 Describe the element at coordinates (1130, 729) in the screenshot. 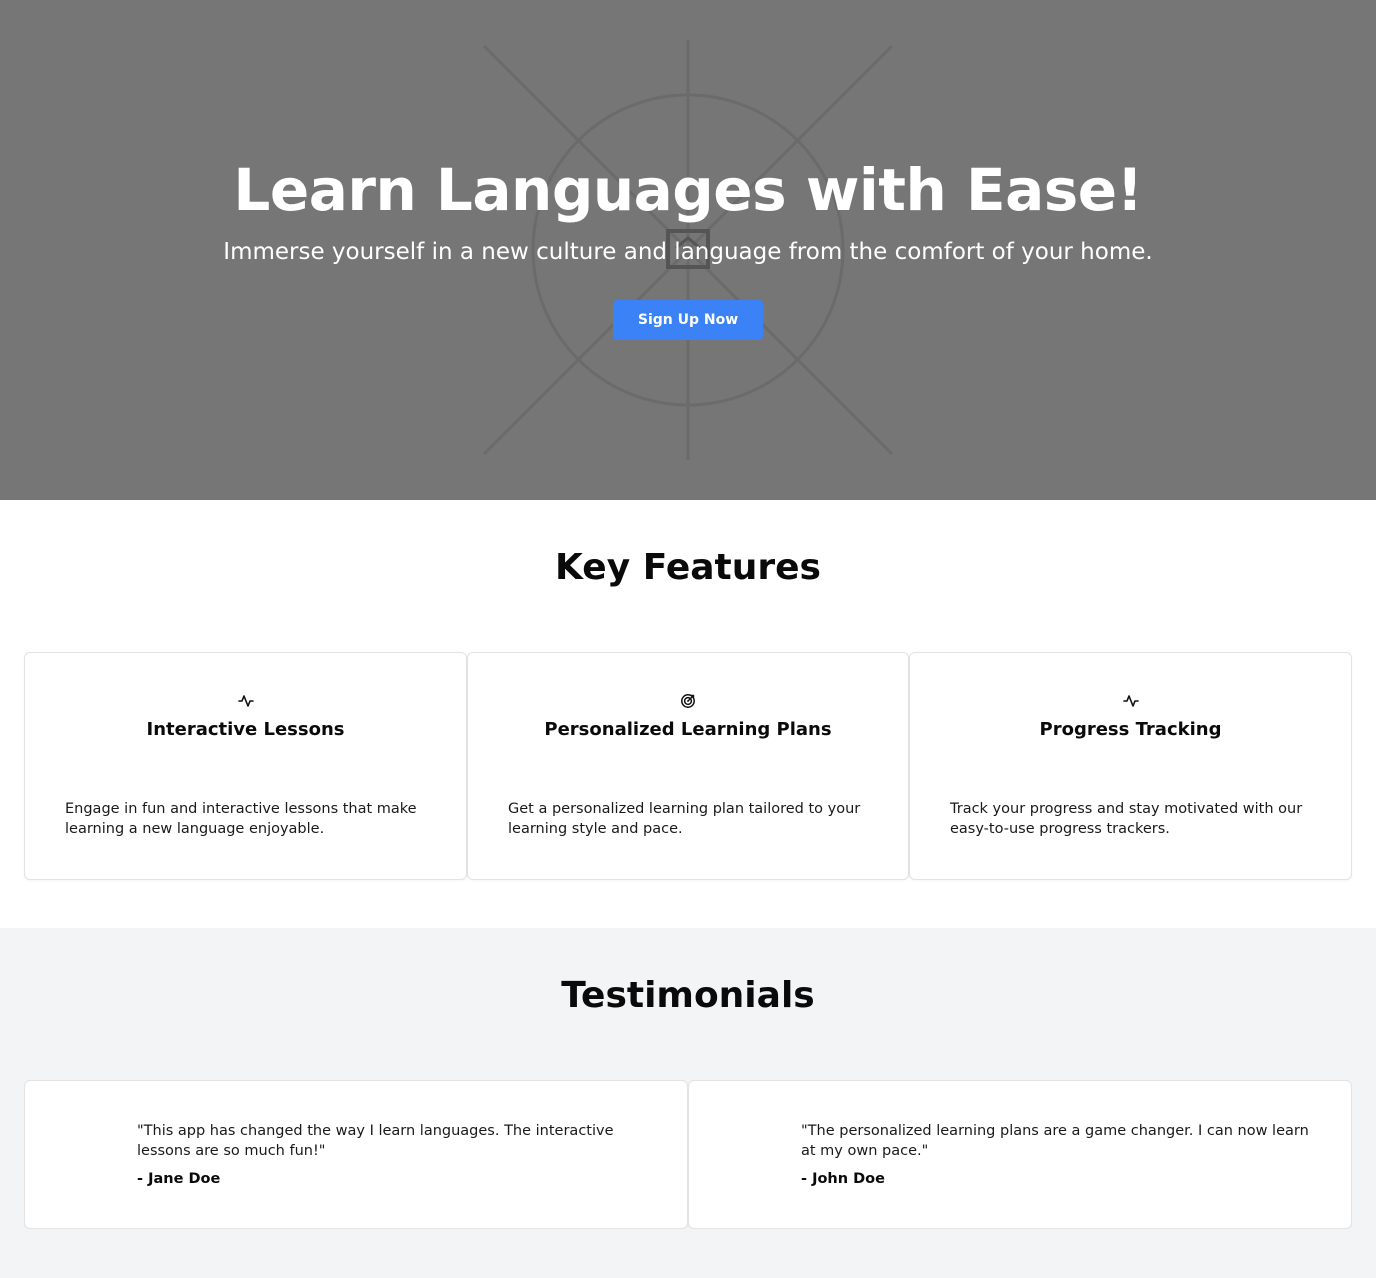

I see `feature-title: Progress Tracking` at that location.